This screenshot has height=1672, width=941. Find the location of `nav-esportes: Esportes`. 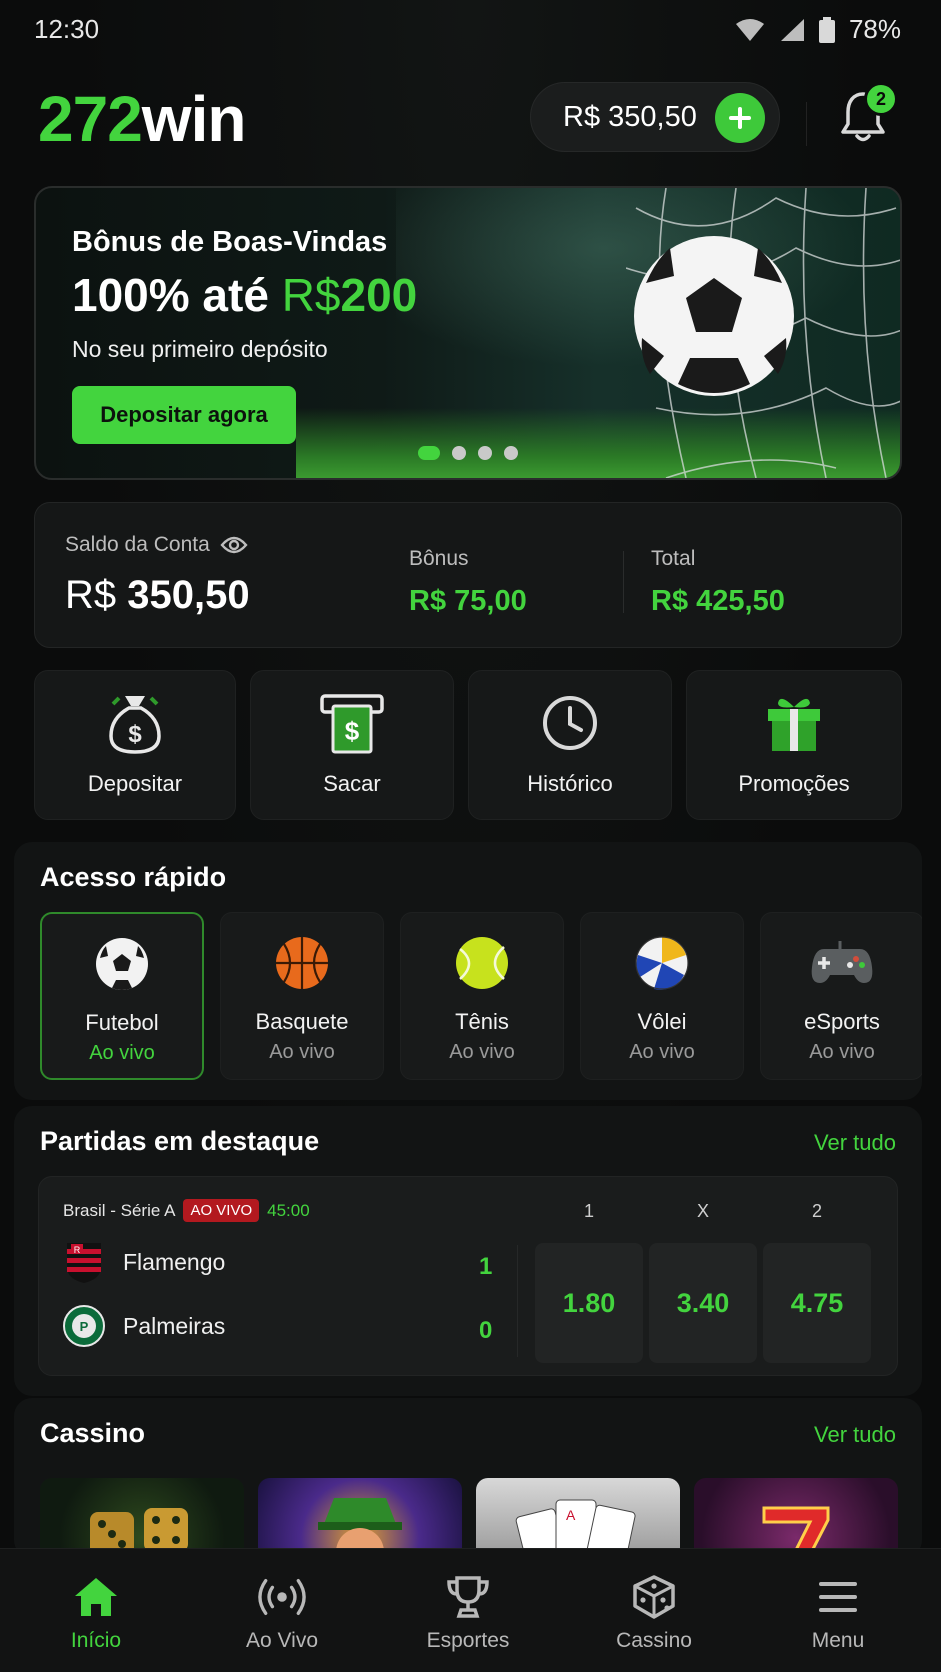

nav-esportes: Esportes is located at coordinates (468, 1610).